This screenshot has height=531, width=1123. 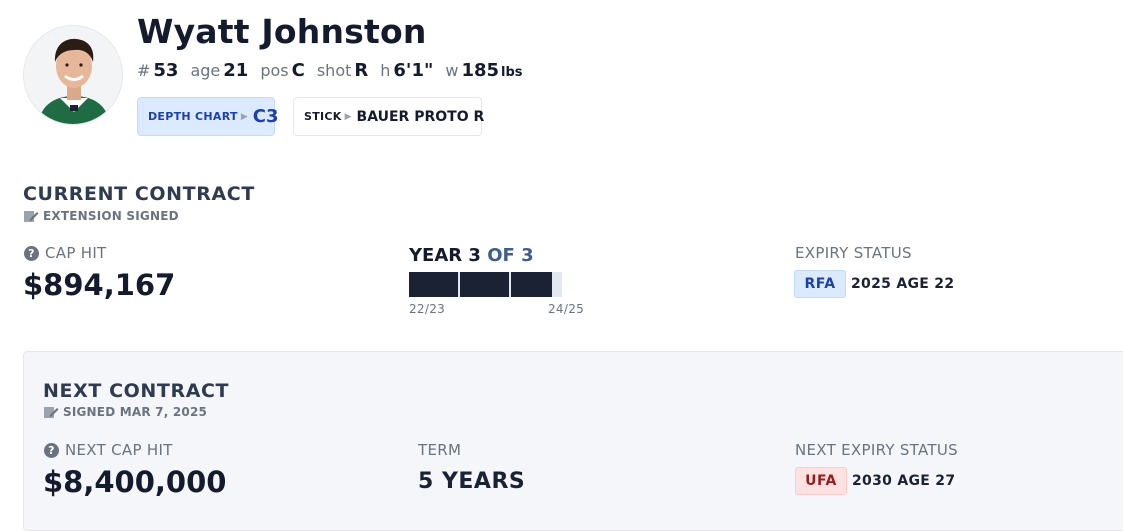 I want to click on contract-year-current: YEAR 3, so click(x=445, y=255).